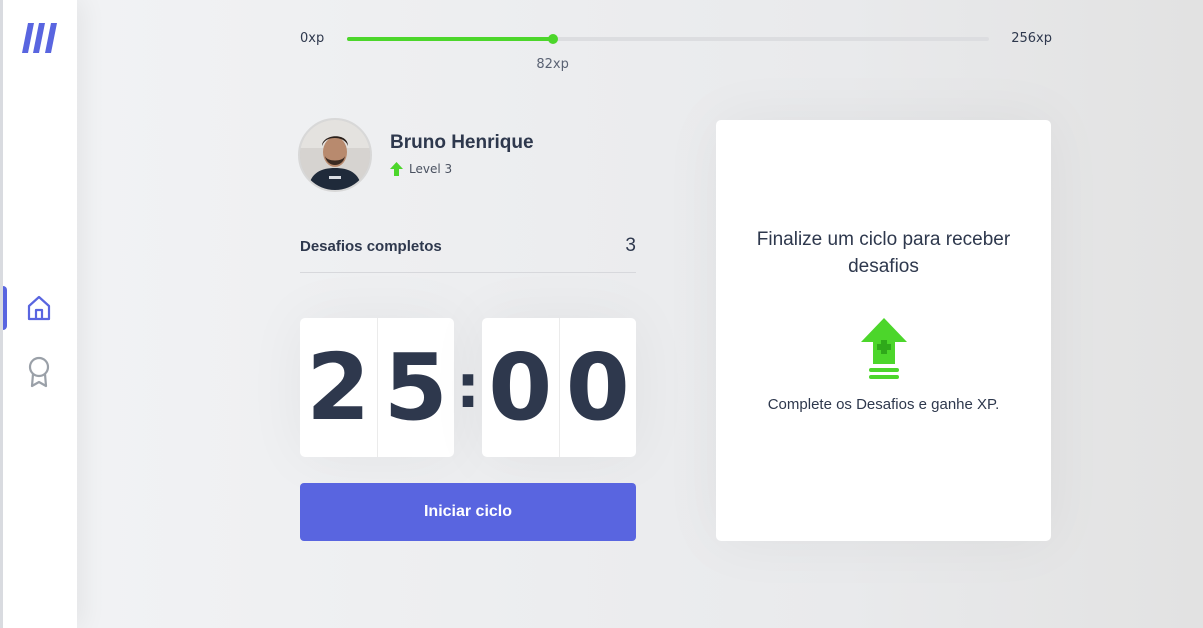 The width and height of the screenshot is (1203, 628). Describe the element at coordinates (335, 155) in the screenshot. I see `avatar` at that location.